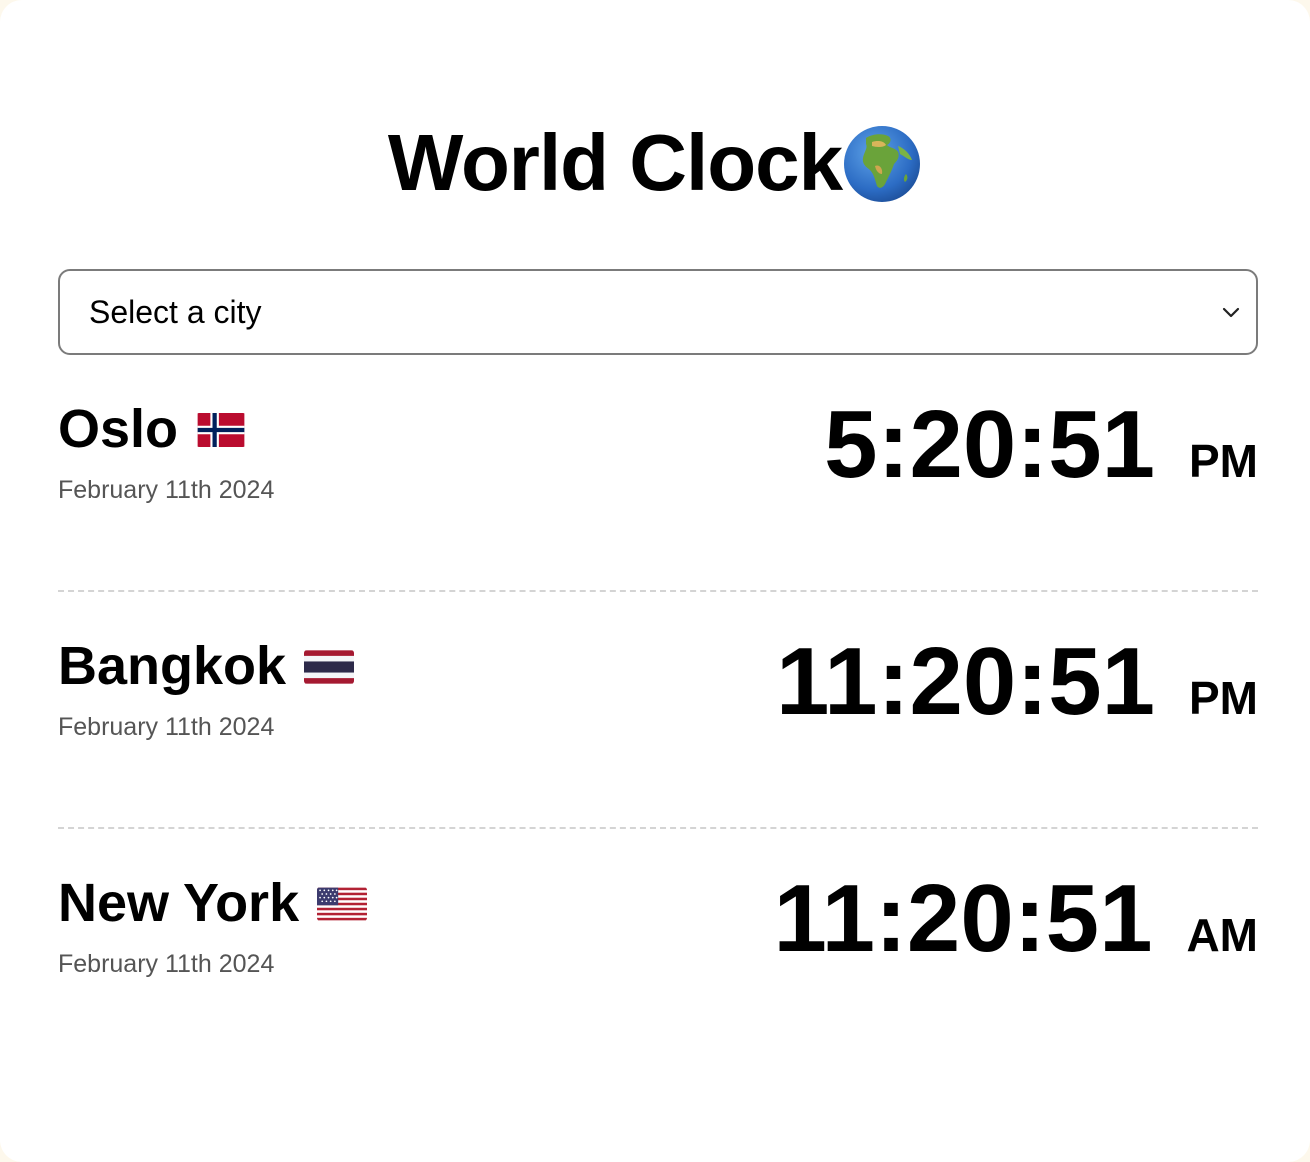  I want to click on city-time: 11:20:51 PM, so click(1017, 682).